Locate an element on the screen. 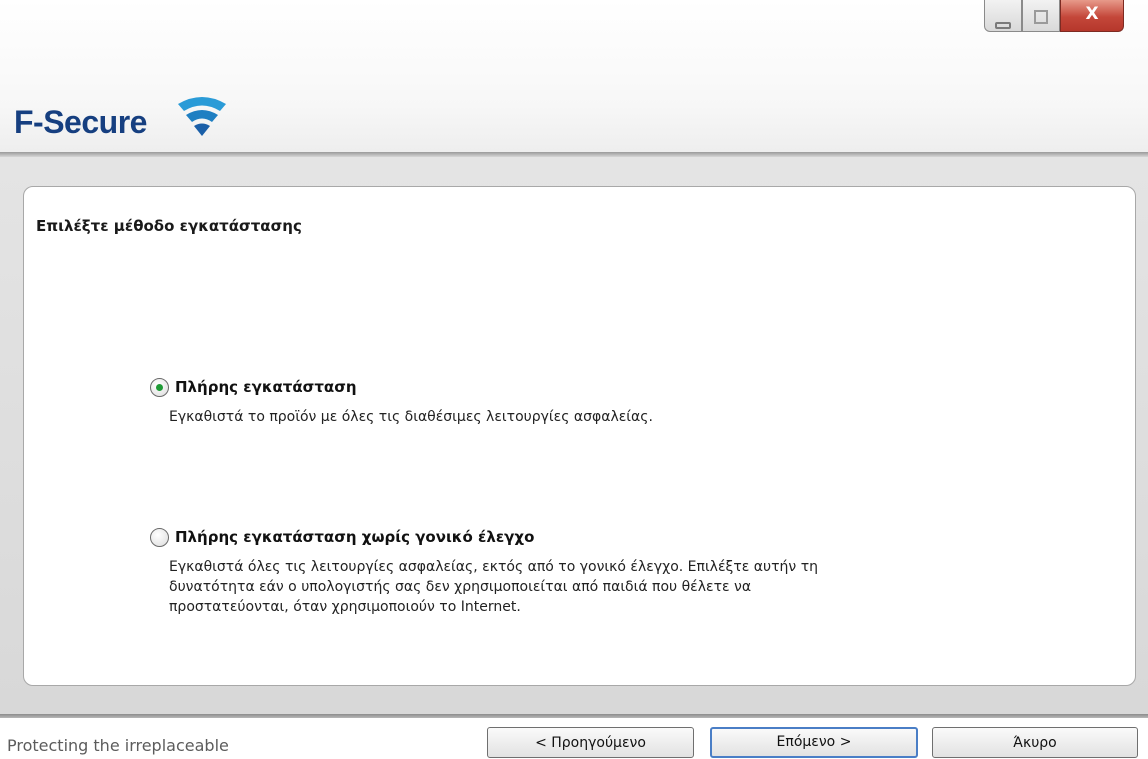  radio-full-install-no-parental is located at coordinates (159, 537).